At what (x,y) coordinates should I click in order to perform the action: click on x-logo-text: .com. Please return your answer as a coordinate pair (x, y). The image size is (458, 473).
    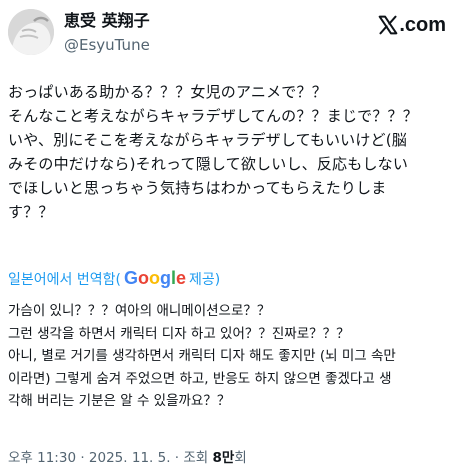
    Looking at the image, I should click on (422, 25).